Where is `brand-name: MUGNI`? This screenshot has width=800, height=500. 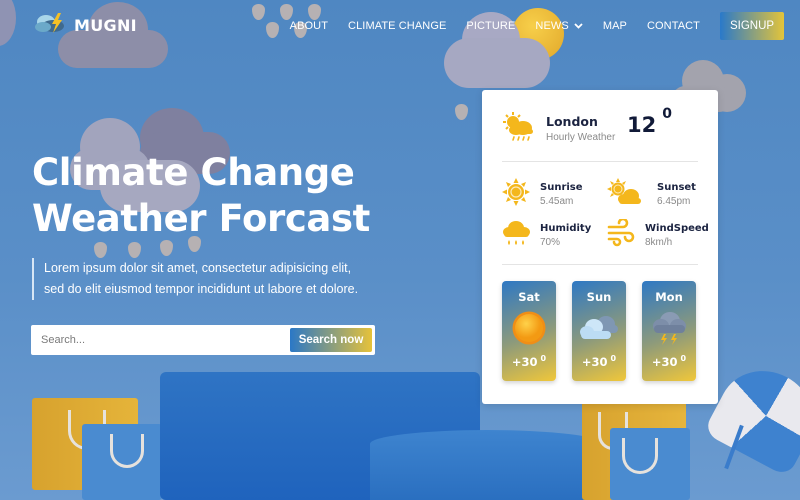
brand-name: MUGNI is located at coordinates (105, 25).